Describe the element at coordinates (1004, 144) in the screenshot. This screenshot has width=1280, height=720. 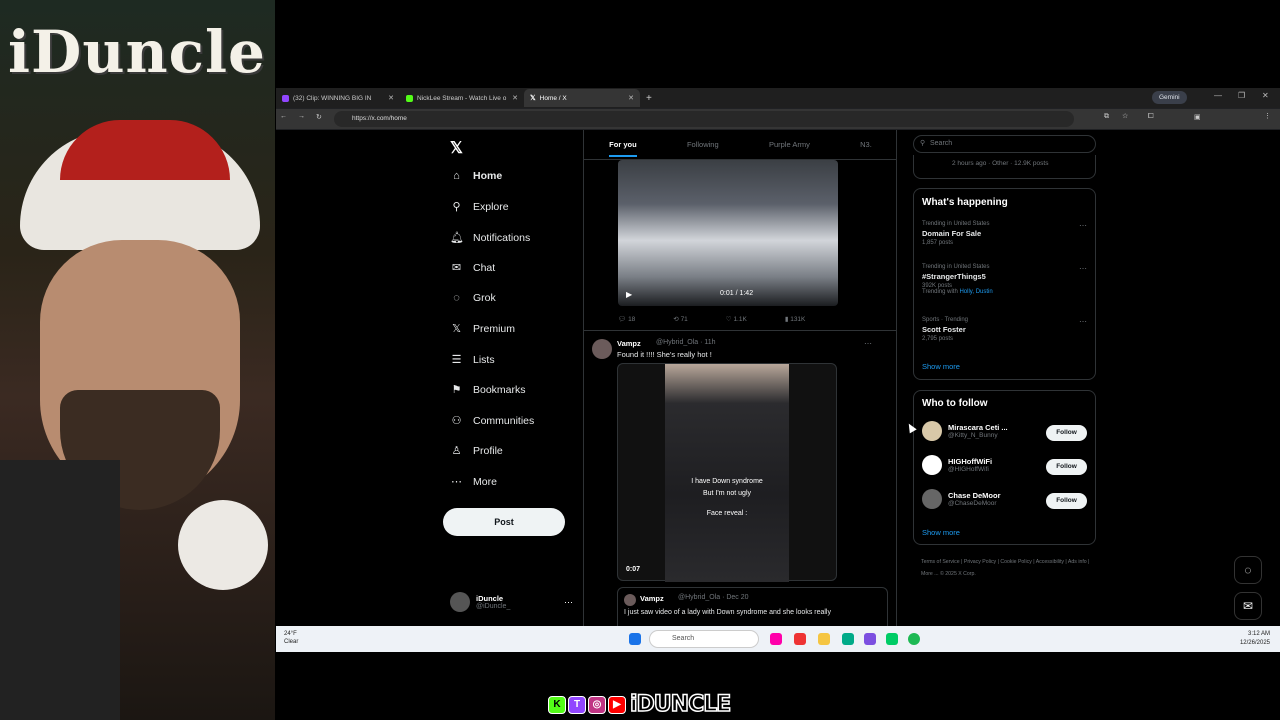
I see `search-input: Search` at that location.